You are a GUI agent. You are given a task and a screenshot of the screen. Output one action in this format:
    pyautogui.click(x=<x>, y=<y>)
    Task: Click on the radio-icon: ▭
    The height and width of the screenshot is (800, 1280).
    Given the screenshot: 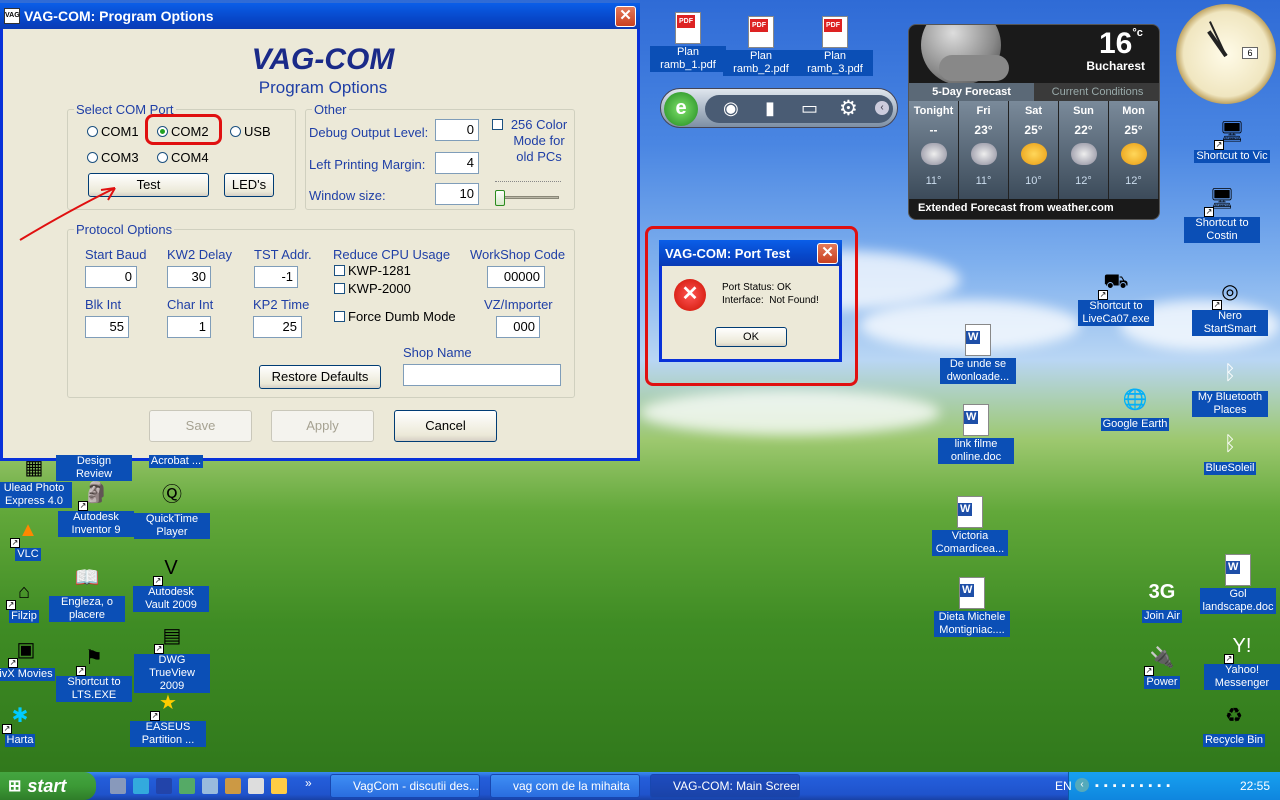 What is the action you would take?
    pyautogui.click(x=809, y=108)
    